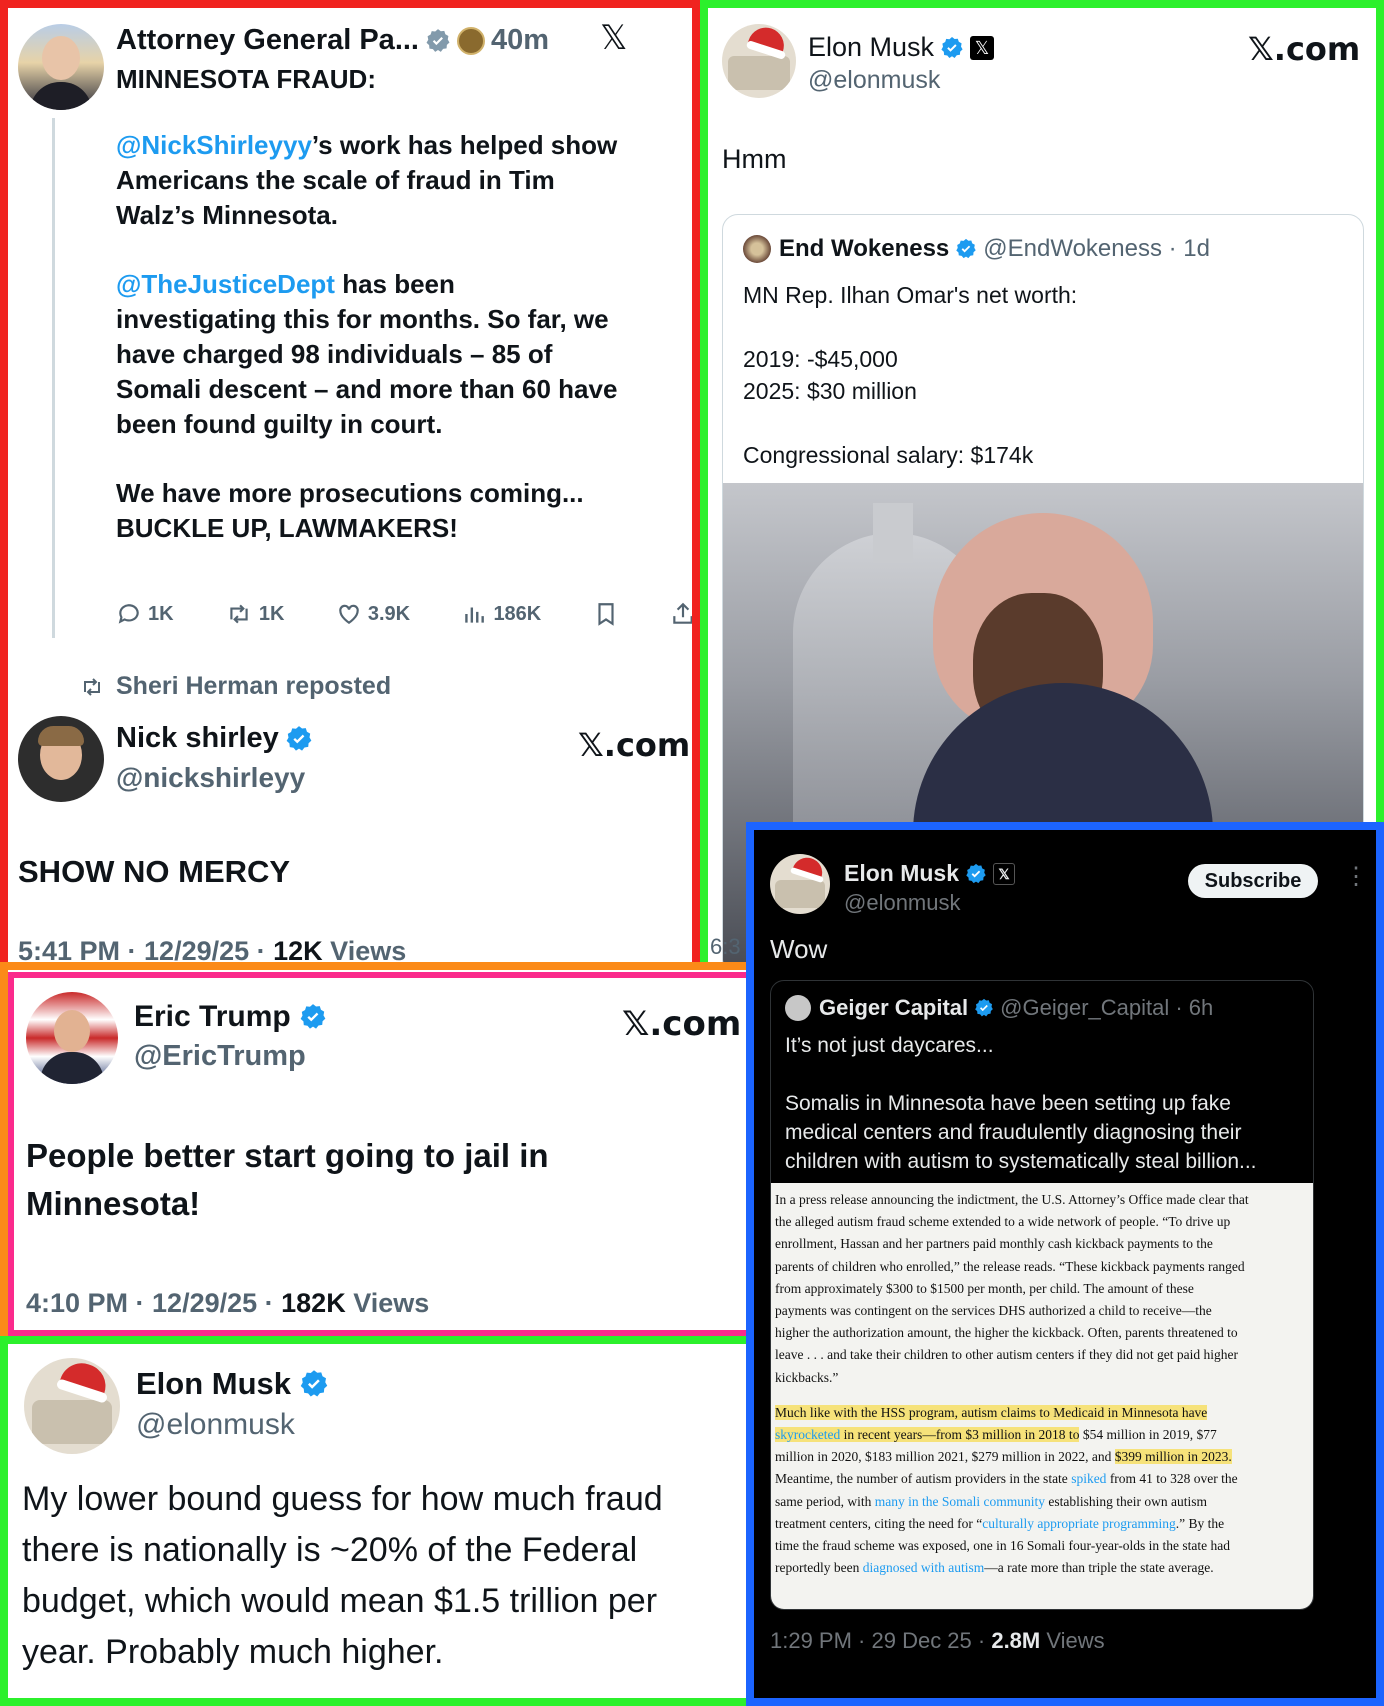 Image resolution: width=1384 pixels, height=1706 pixels. I want to click on quote-author-handle: @Geiger_Capital · 6h, so click(1107, 1007).